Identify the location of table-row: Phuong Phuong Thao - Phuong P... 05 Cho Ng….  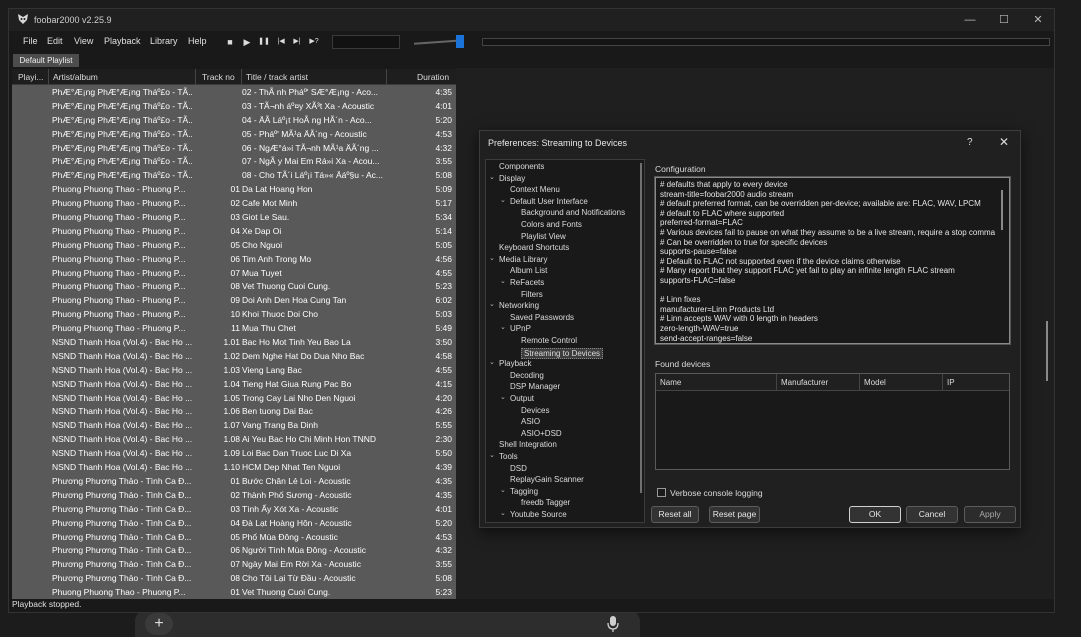
(234, 246).